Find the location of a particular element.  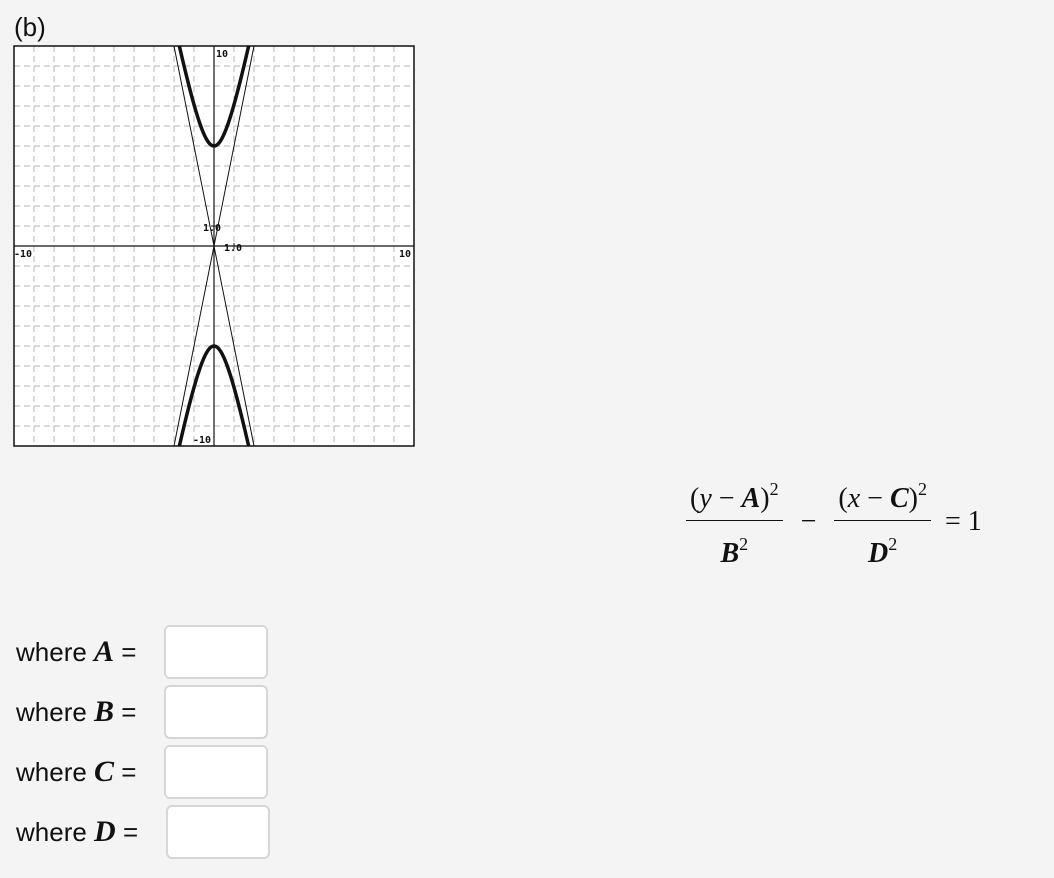

var-x: x is located at coordinates (854, 498).